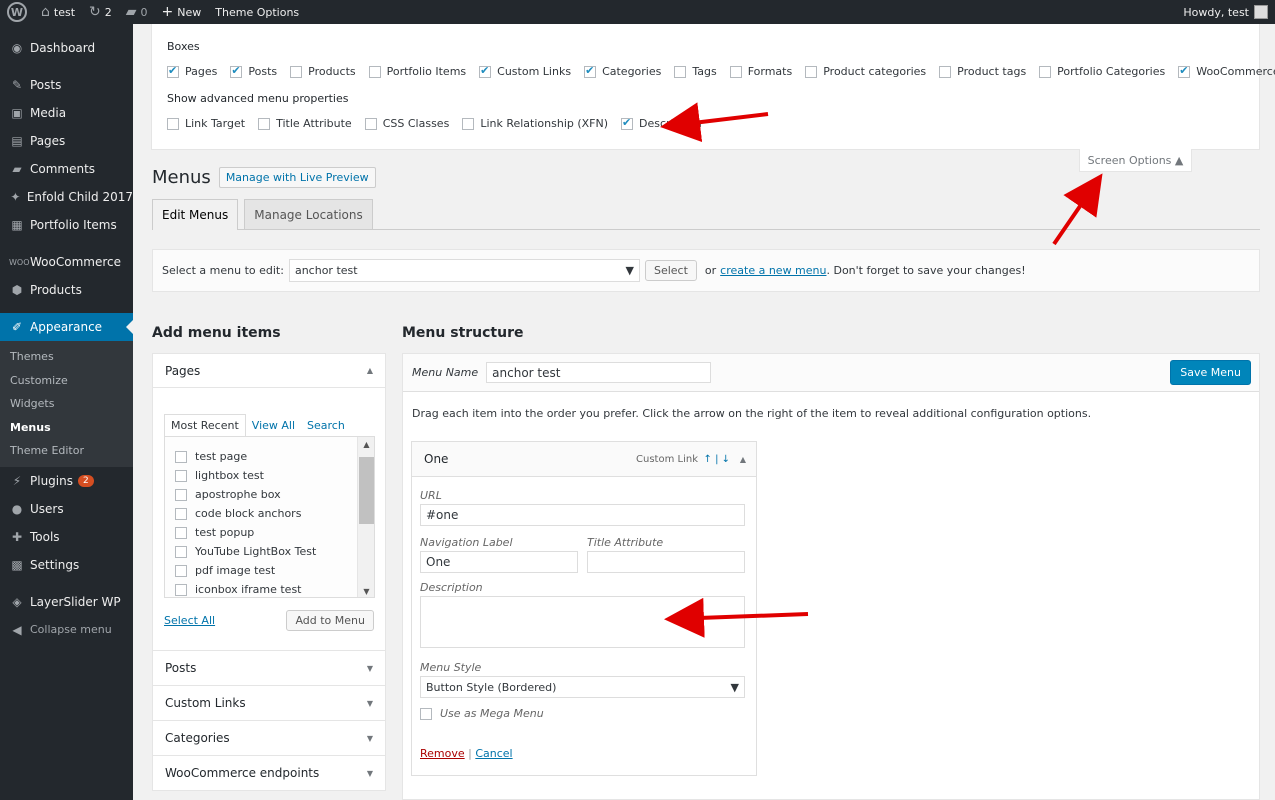 This screenshot has width=1275, height=800. What do you see at coordinates (173, 123) in the screenshot?
I see `advanced-checkbox-link-target` at bounding box center [173, 123].